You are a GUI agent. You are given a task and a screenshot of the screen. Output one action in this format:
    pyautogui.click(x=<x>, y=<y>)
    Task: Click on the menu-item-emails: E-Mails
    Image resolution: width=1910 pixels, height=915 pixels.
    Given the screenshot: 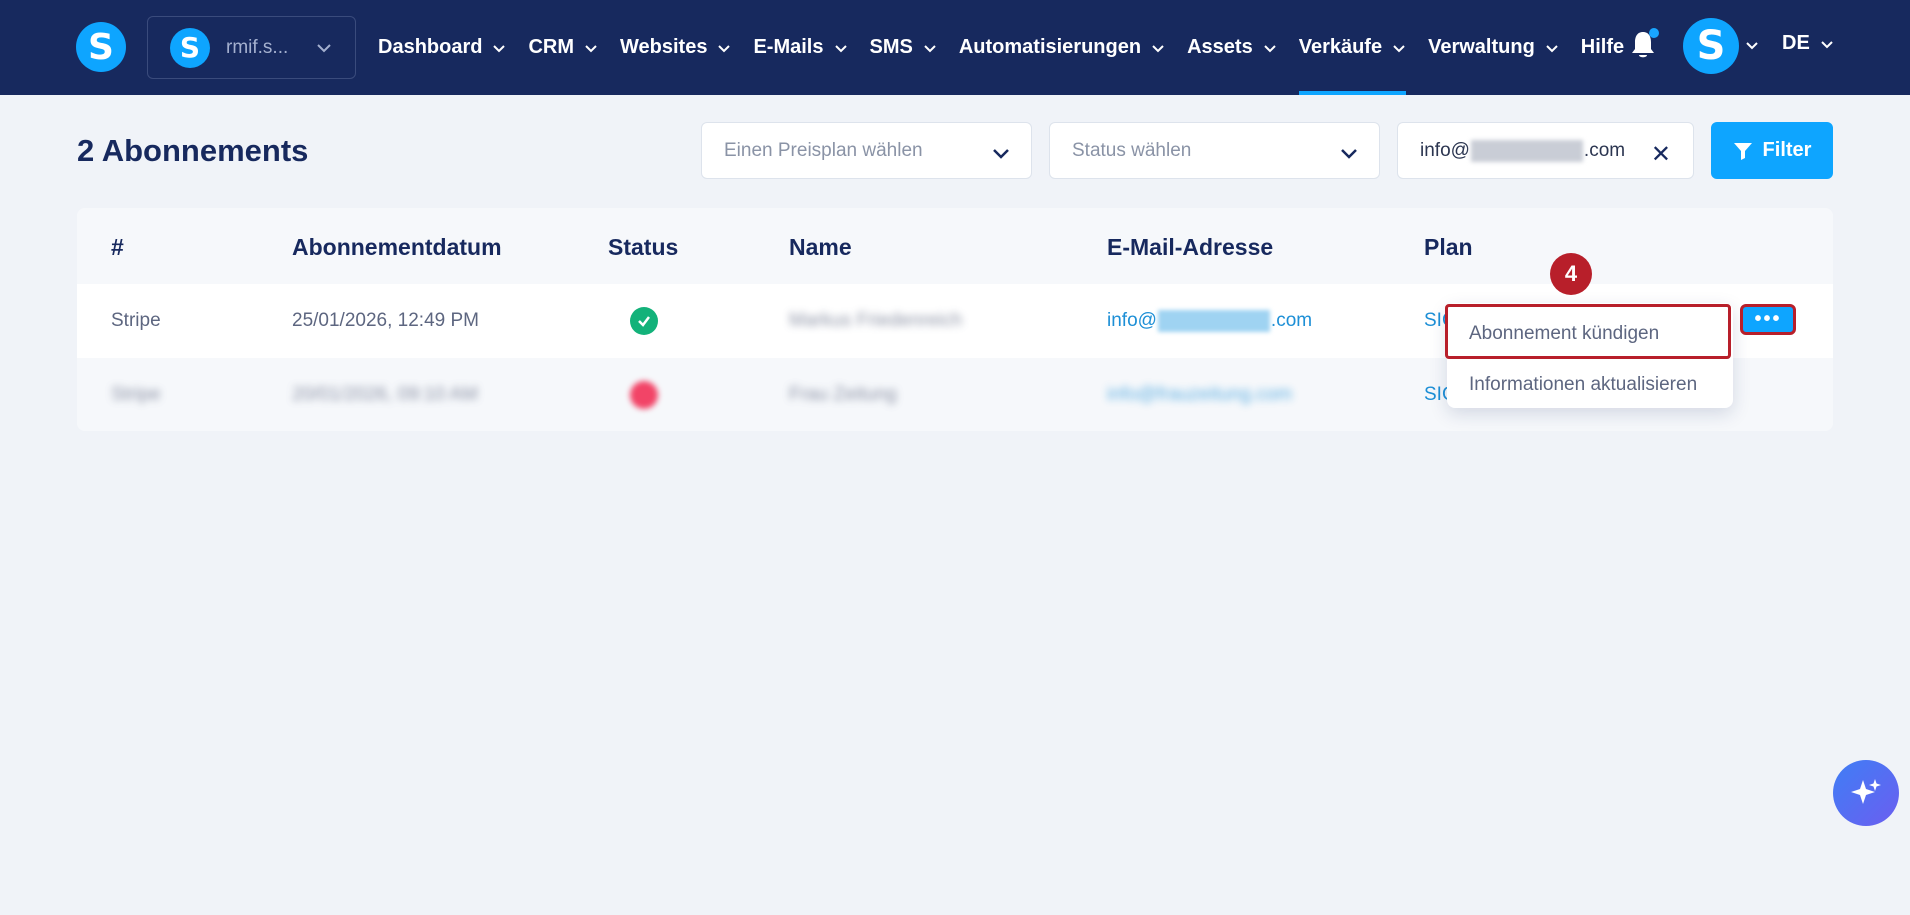 What is the action you would take?
    pyautogui.click(x=800, y=47)
    